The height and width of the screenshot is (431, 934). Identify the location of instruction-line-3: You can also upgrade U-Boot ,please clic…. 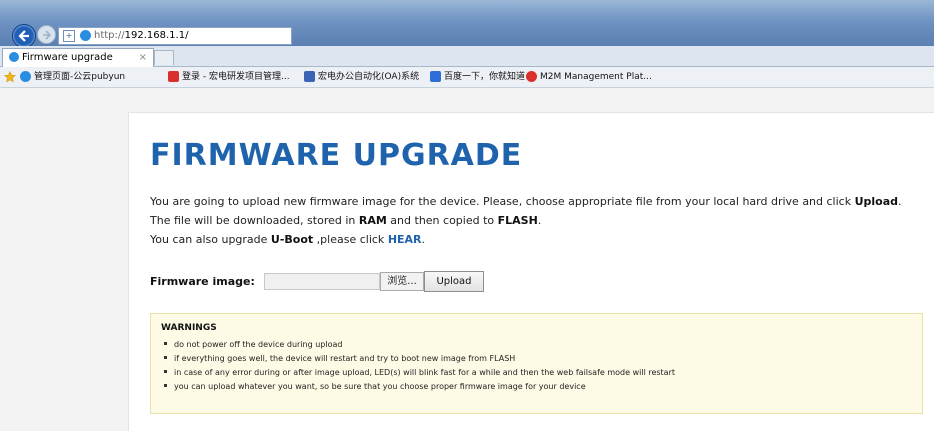
(288, 239).